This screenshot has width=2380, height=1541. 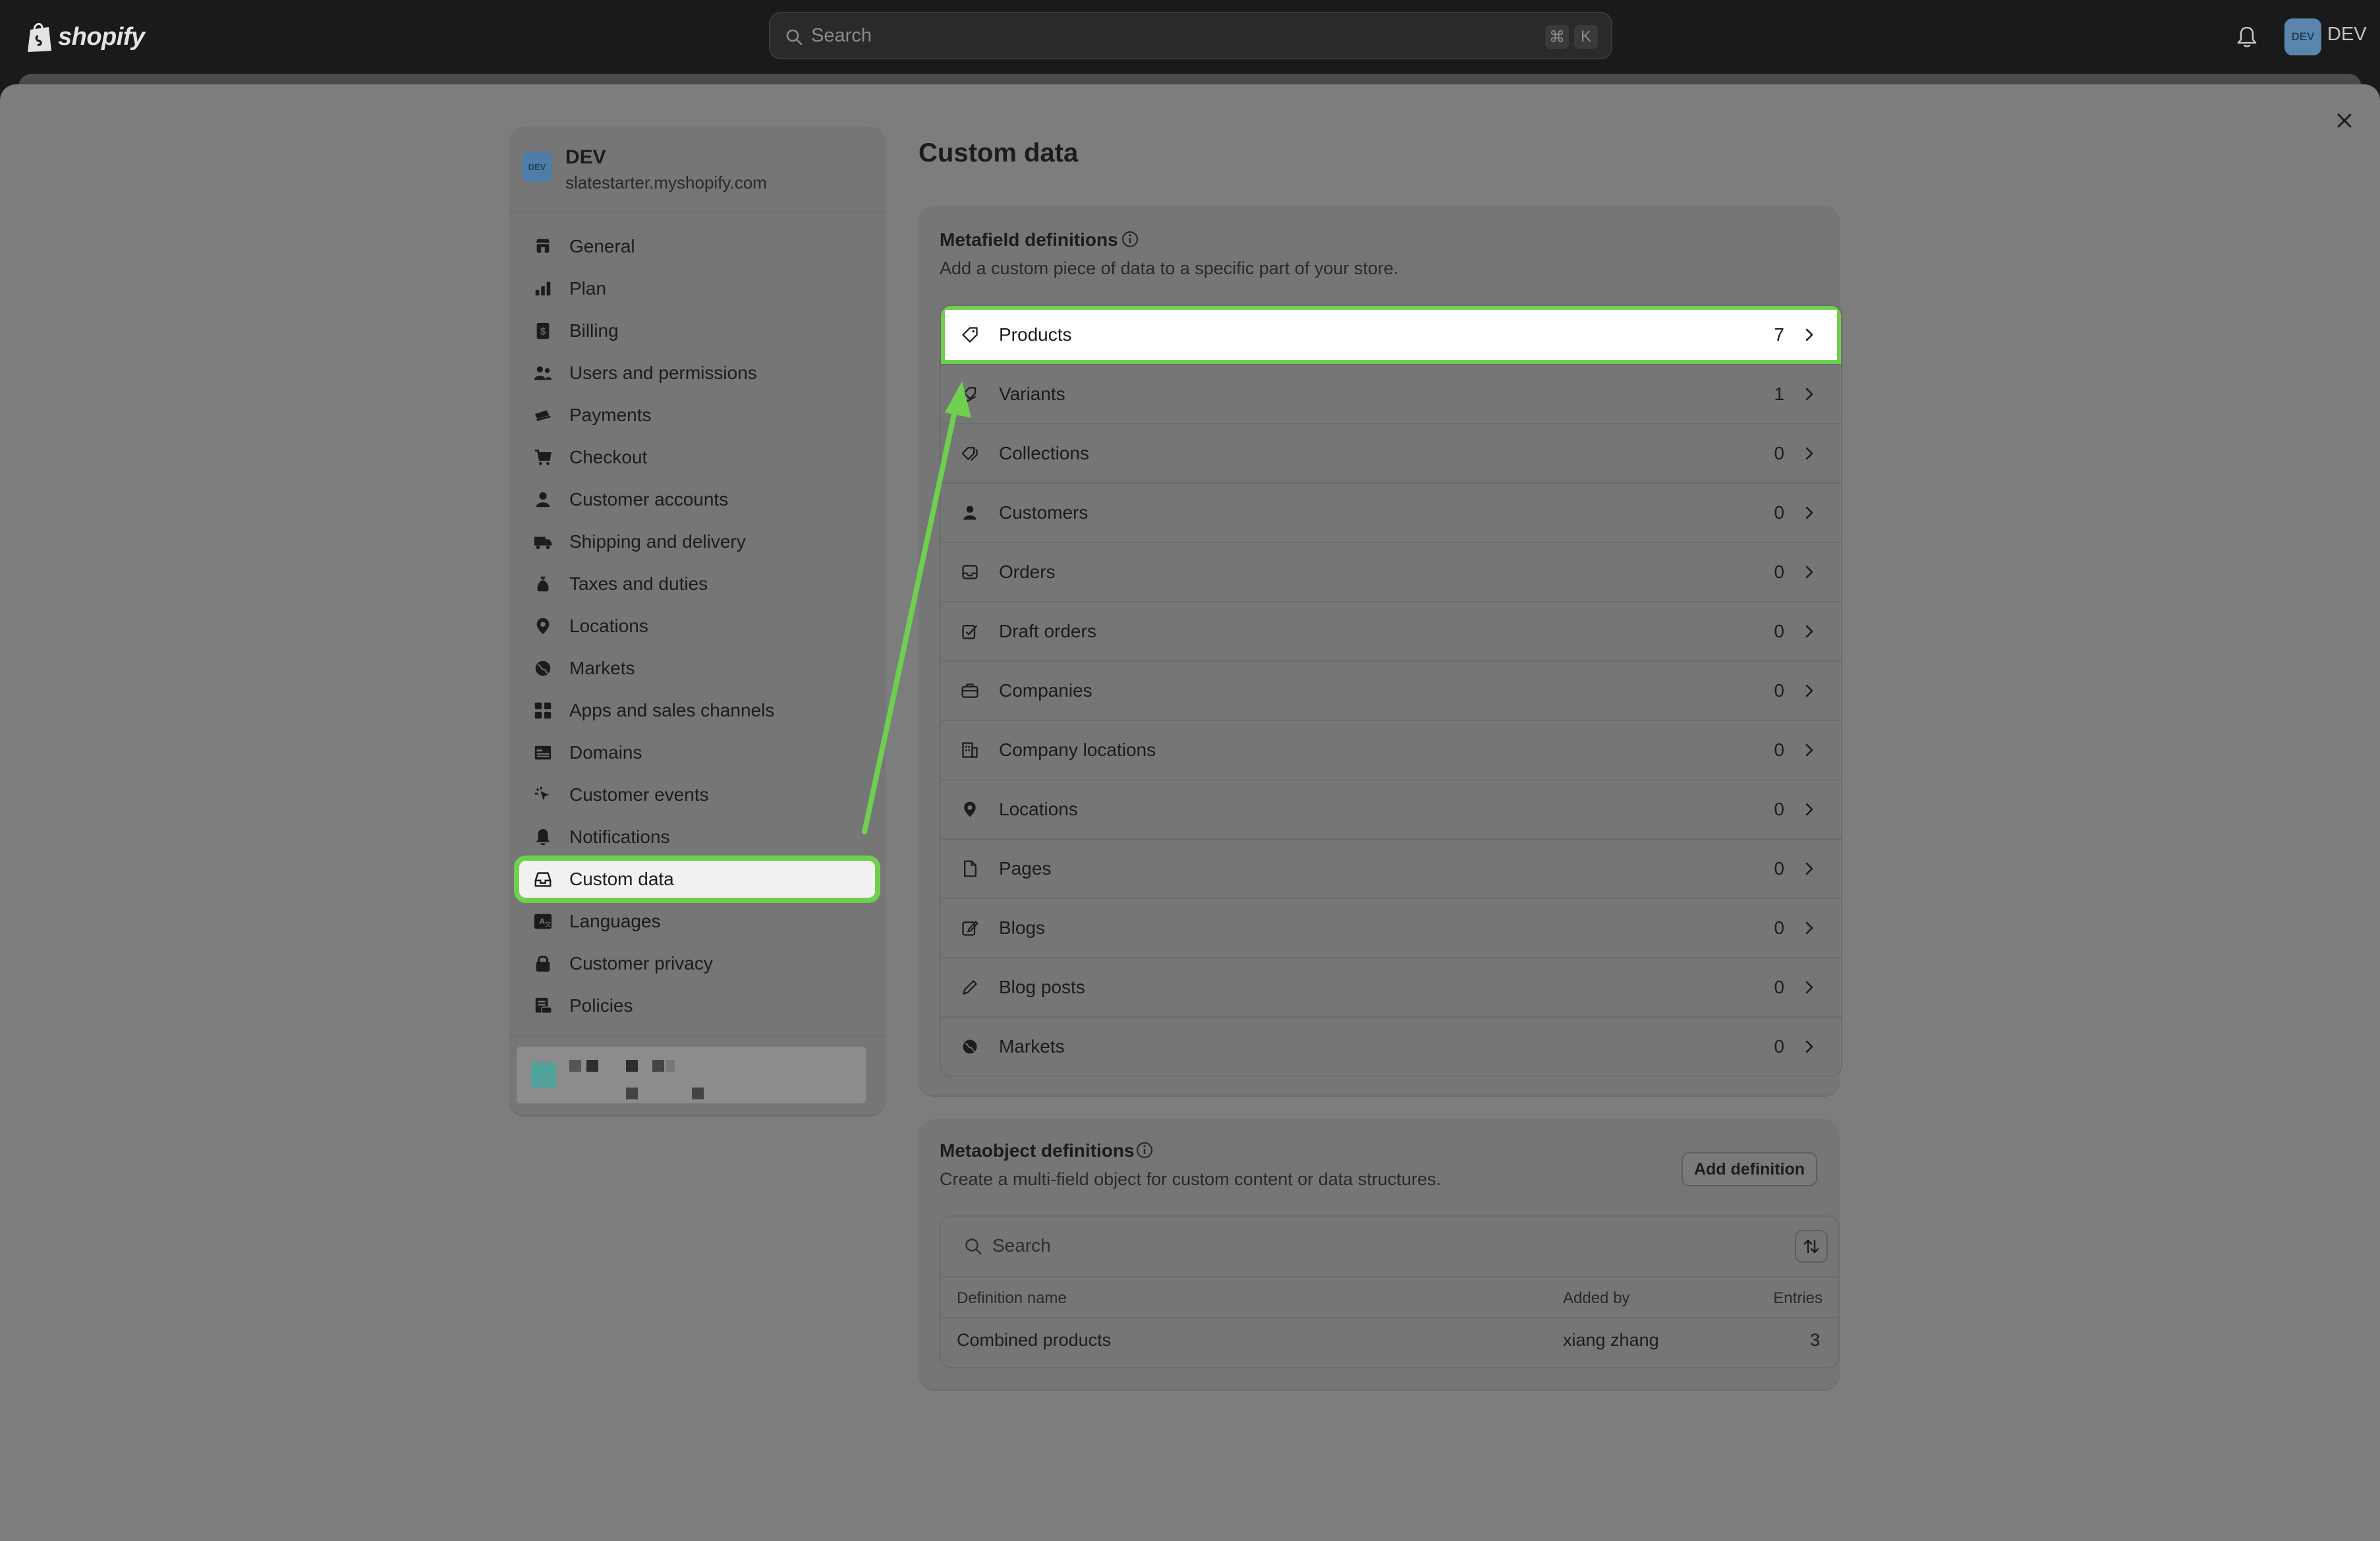 I want to click on sidebar-item-label: General, so click(x=602, y=246).